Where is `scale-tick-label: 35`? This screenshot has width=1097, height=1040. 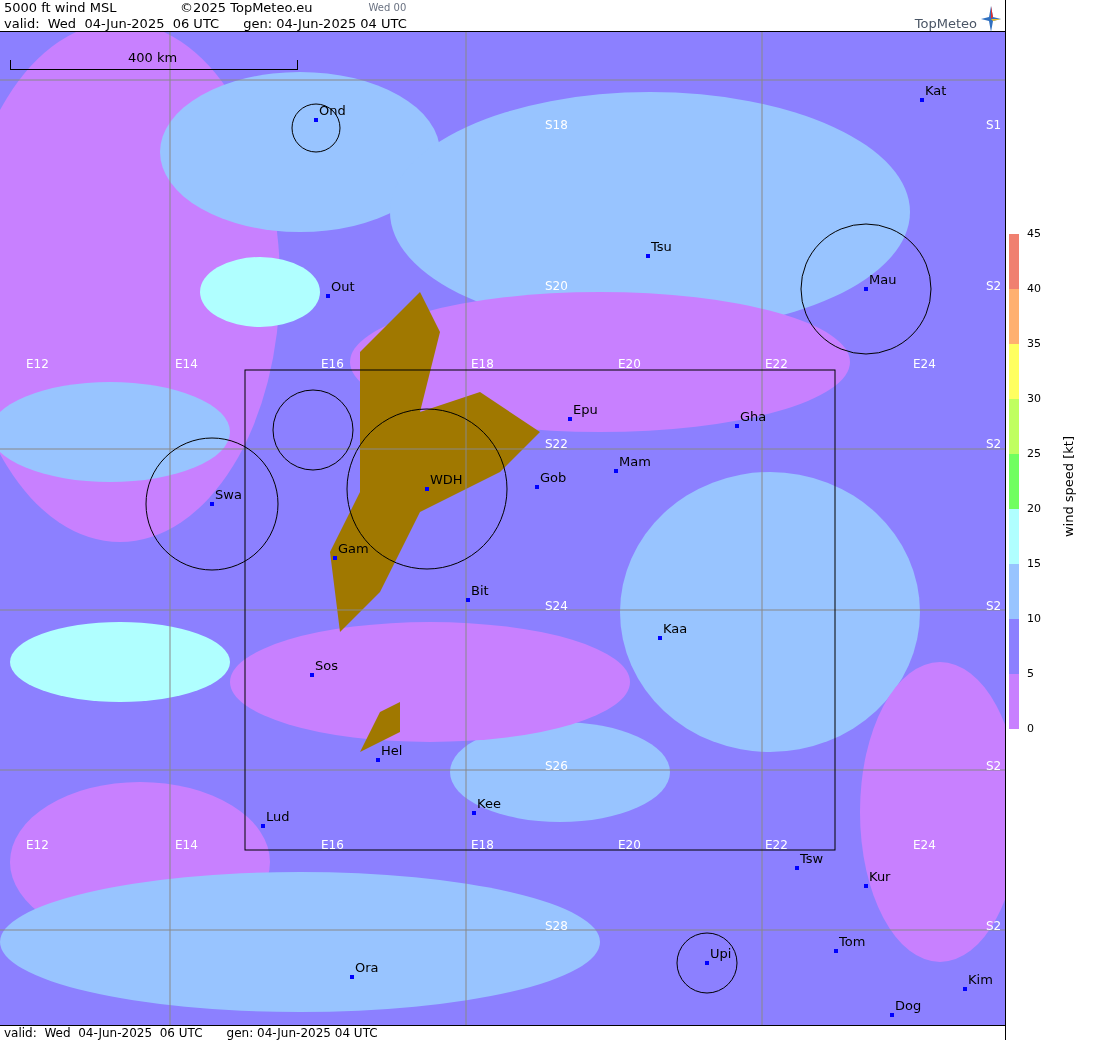 scale-tick-label: 35 is located at coordinates (1033, 344).